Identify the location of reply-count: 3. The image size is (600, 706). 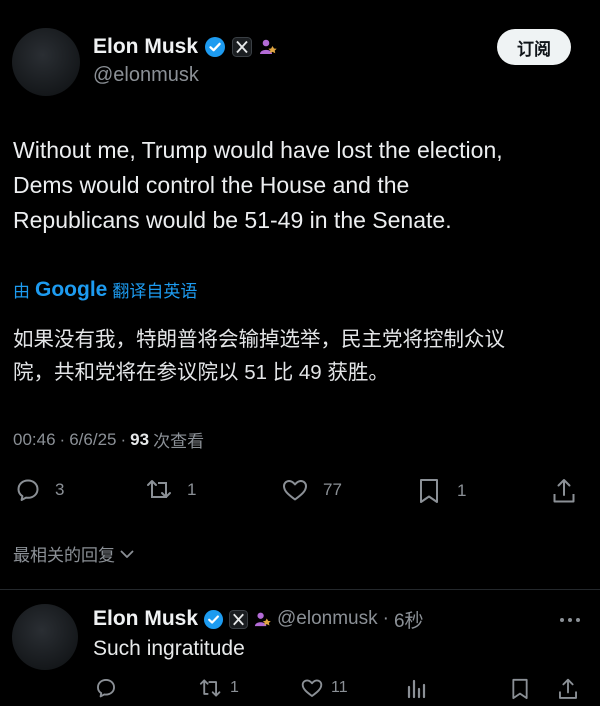
(60, 489).